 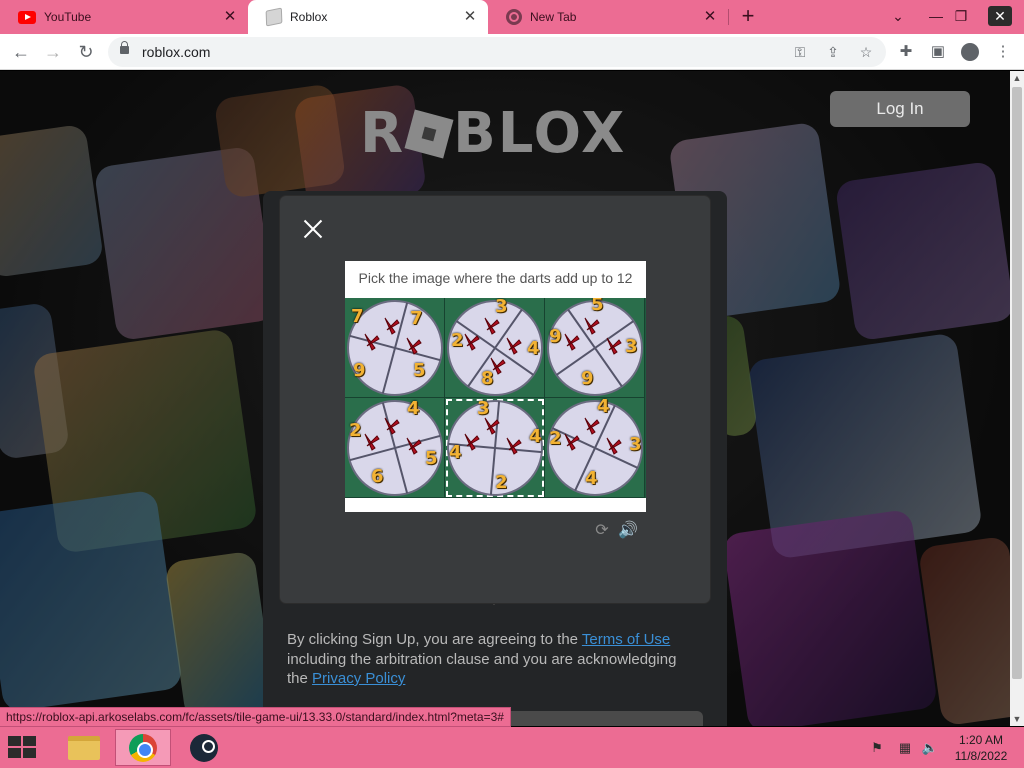 I want to click on captcha-grid: 779532485939246534424234, so click(x=495, y=398).